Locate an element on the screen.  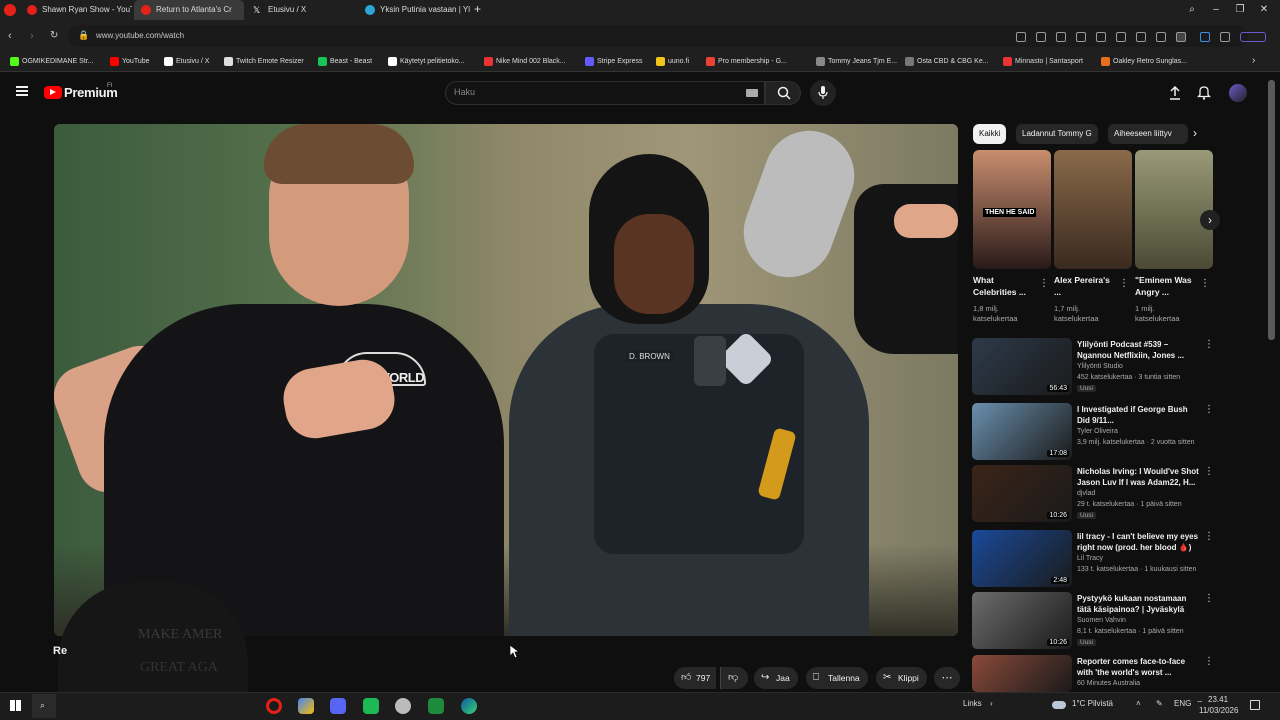
search-box is located at coordinates (605, 93).